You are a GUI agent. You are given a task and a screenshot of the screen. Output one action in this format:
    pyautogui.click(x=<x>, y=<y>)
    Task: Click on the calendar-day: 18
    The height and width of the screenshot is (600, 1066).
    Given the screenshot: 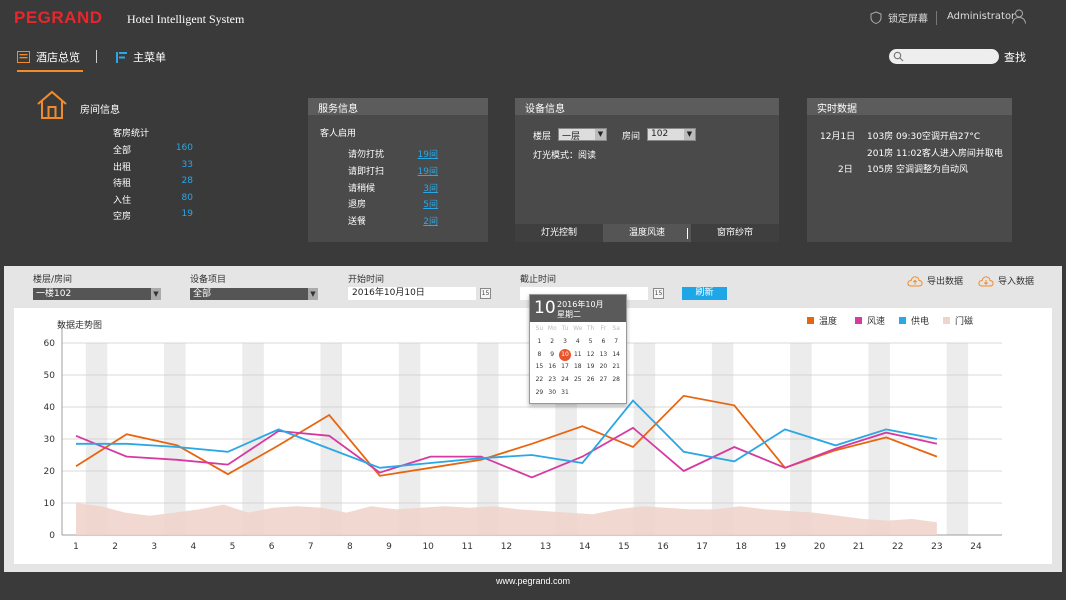 What is the action you would take?
    pyautogui.click(x=577, y=367)
    